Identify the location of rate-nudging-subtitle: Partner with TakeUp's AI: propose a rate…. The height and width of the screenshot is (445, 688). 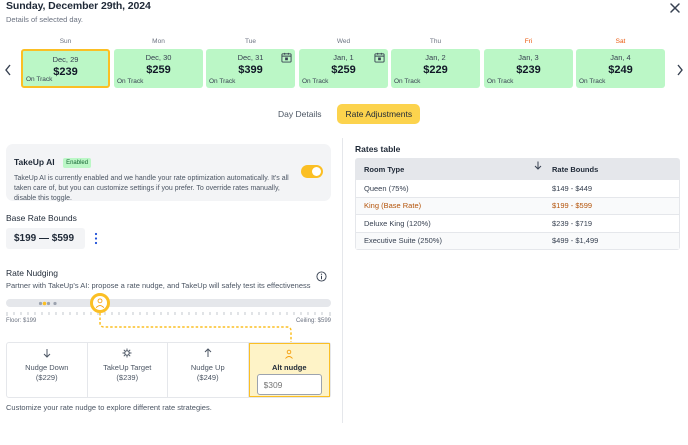
(158, 285).